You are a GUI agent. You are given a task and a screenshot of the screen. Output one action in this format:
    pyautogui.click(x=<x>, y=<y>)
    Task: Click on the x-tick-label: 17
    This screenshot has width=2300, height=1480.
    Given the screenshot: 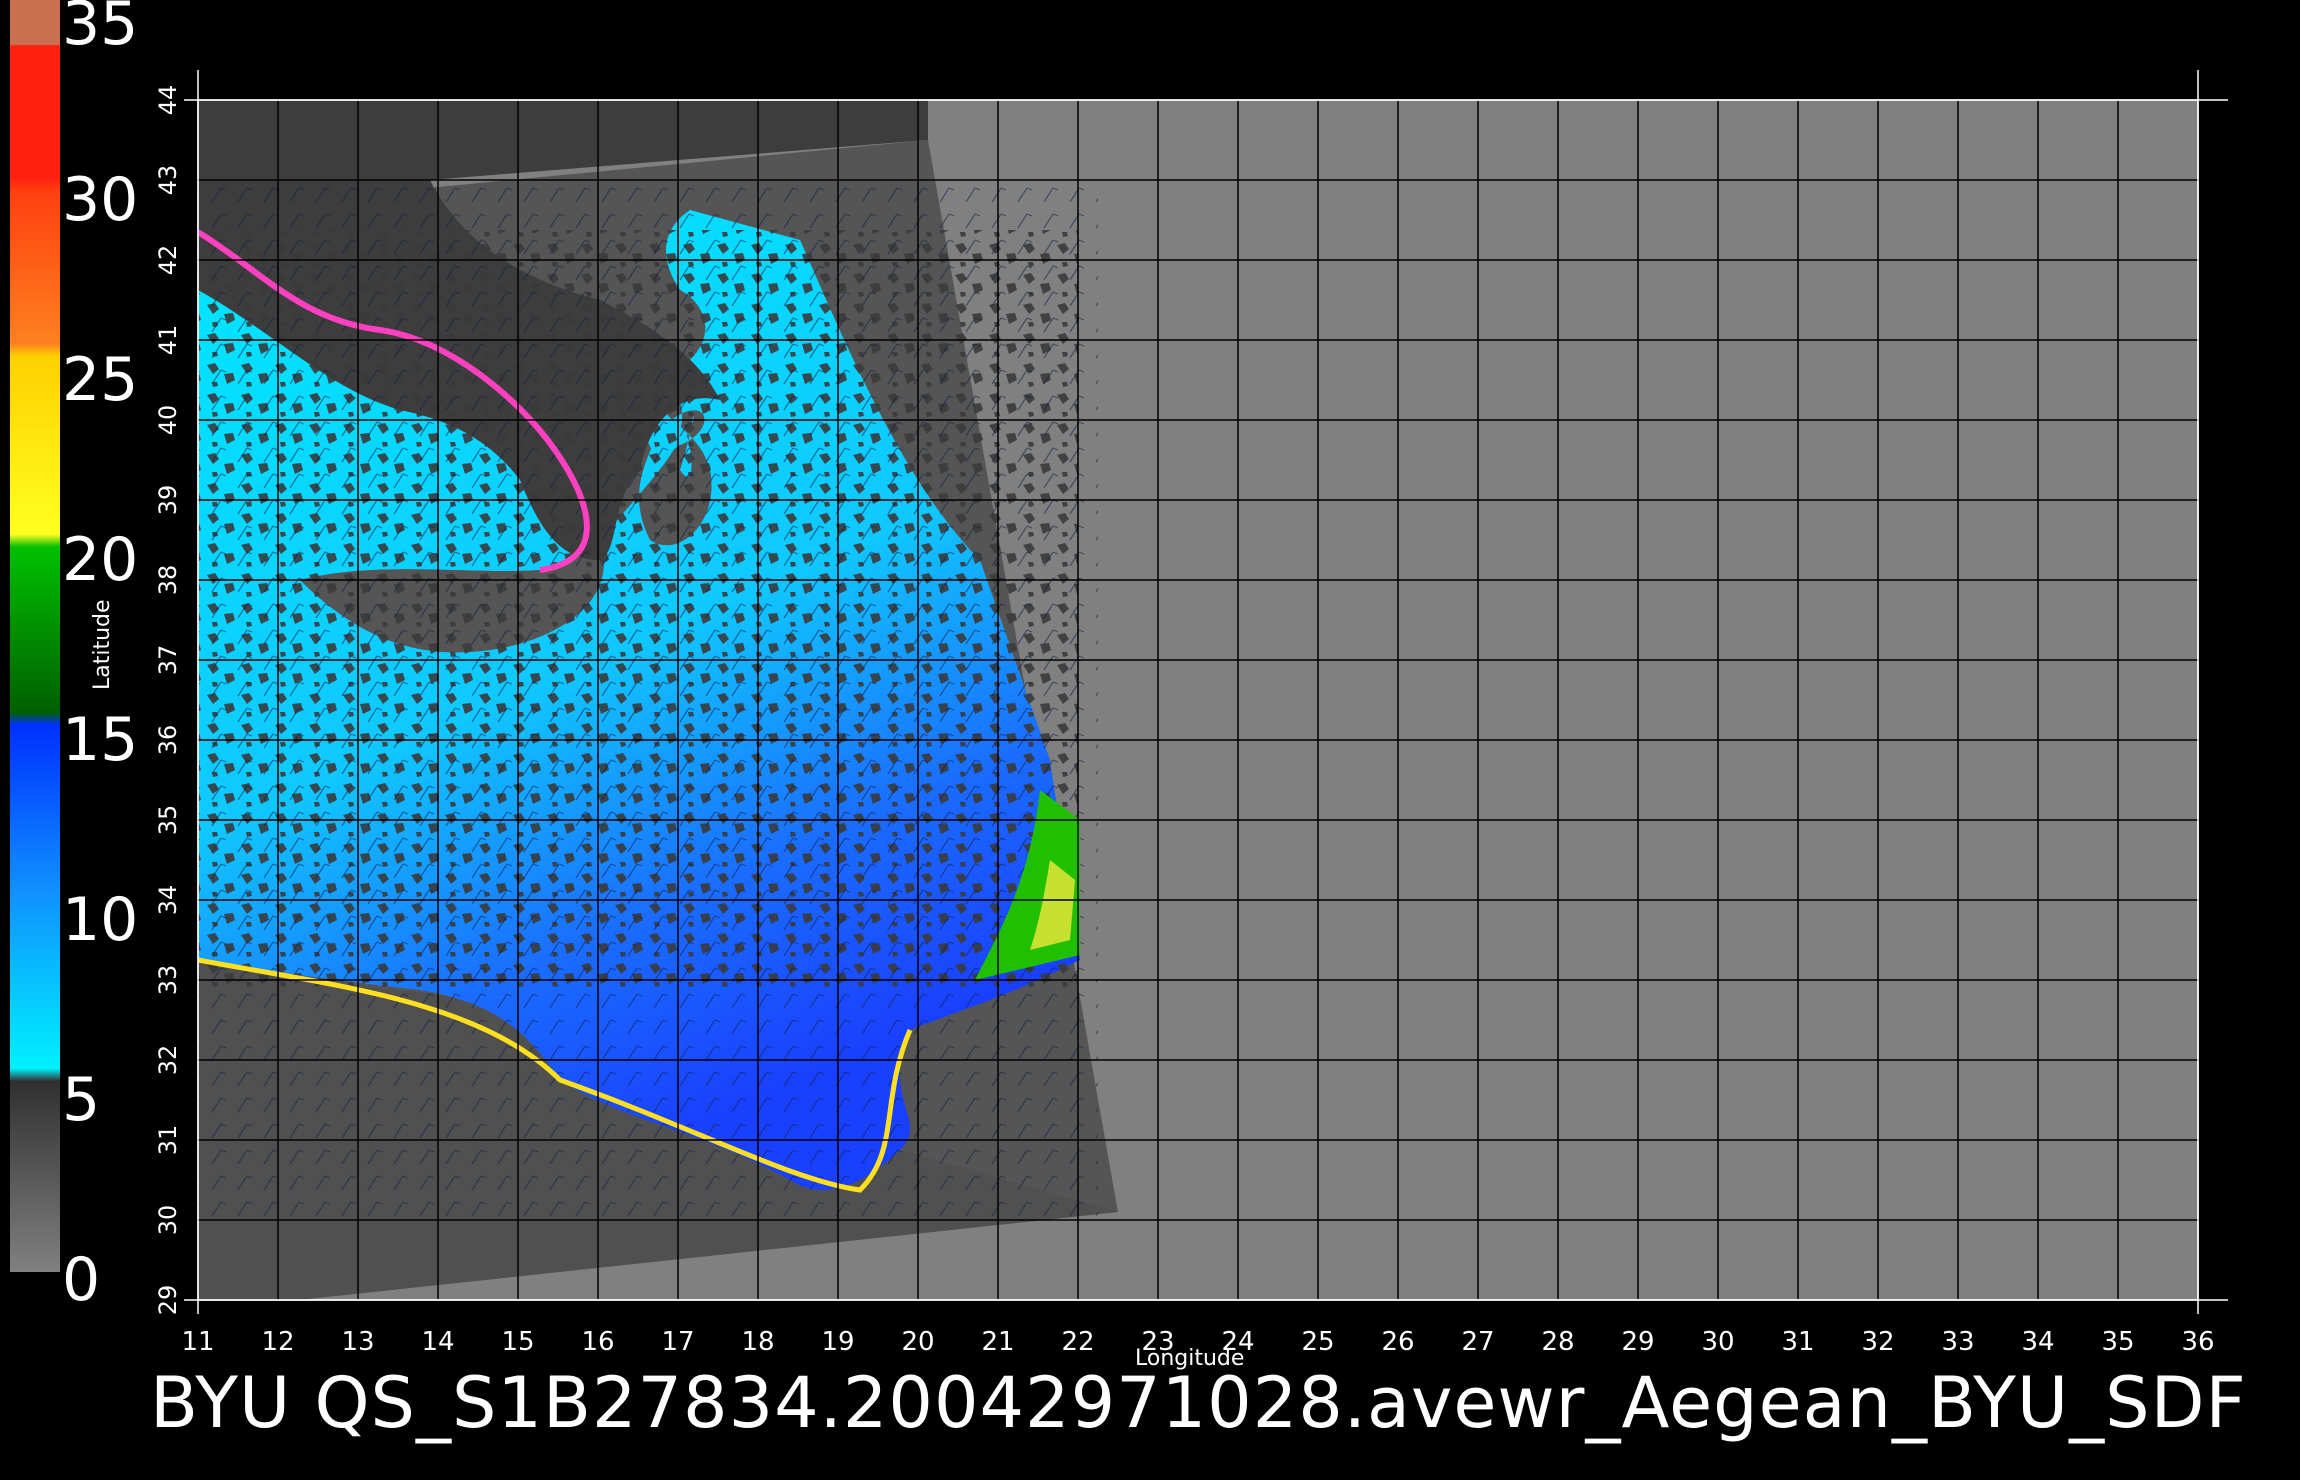 What is the action you would take?
    pyautogui.click(x=677, y=1342)
    